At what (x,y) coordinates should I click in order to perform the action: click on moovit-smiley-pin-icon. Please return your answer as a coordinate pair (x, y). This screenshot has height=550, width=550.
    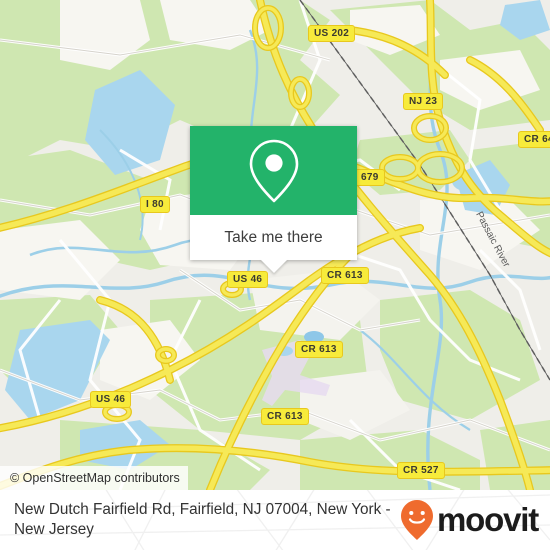
    Looking at the image, I should click on (417, 520).